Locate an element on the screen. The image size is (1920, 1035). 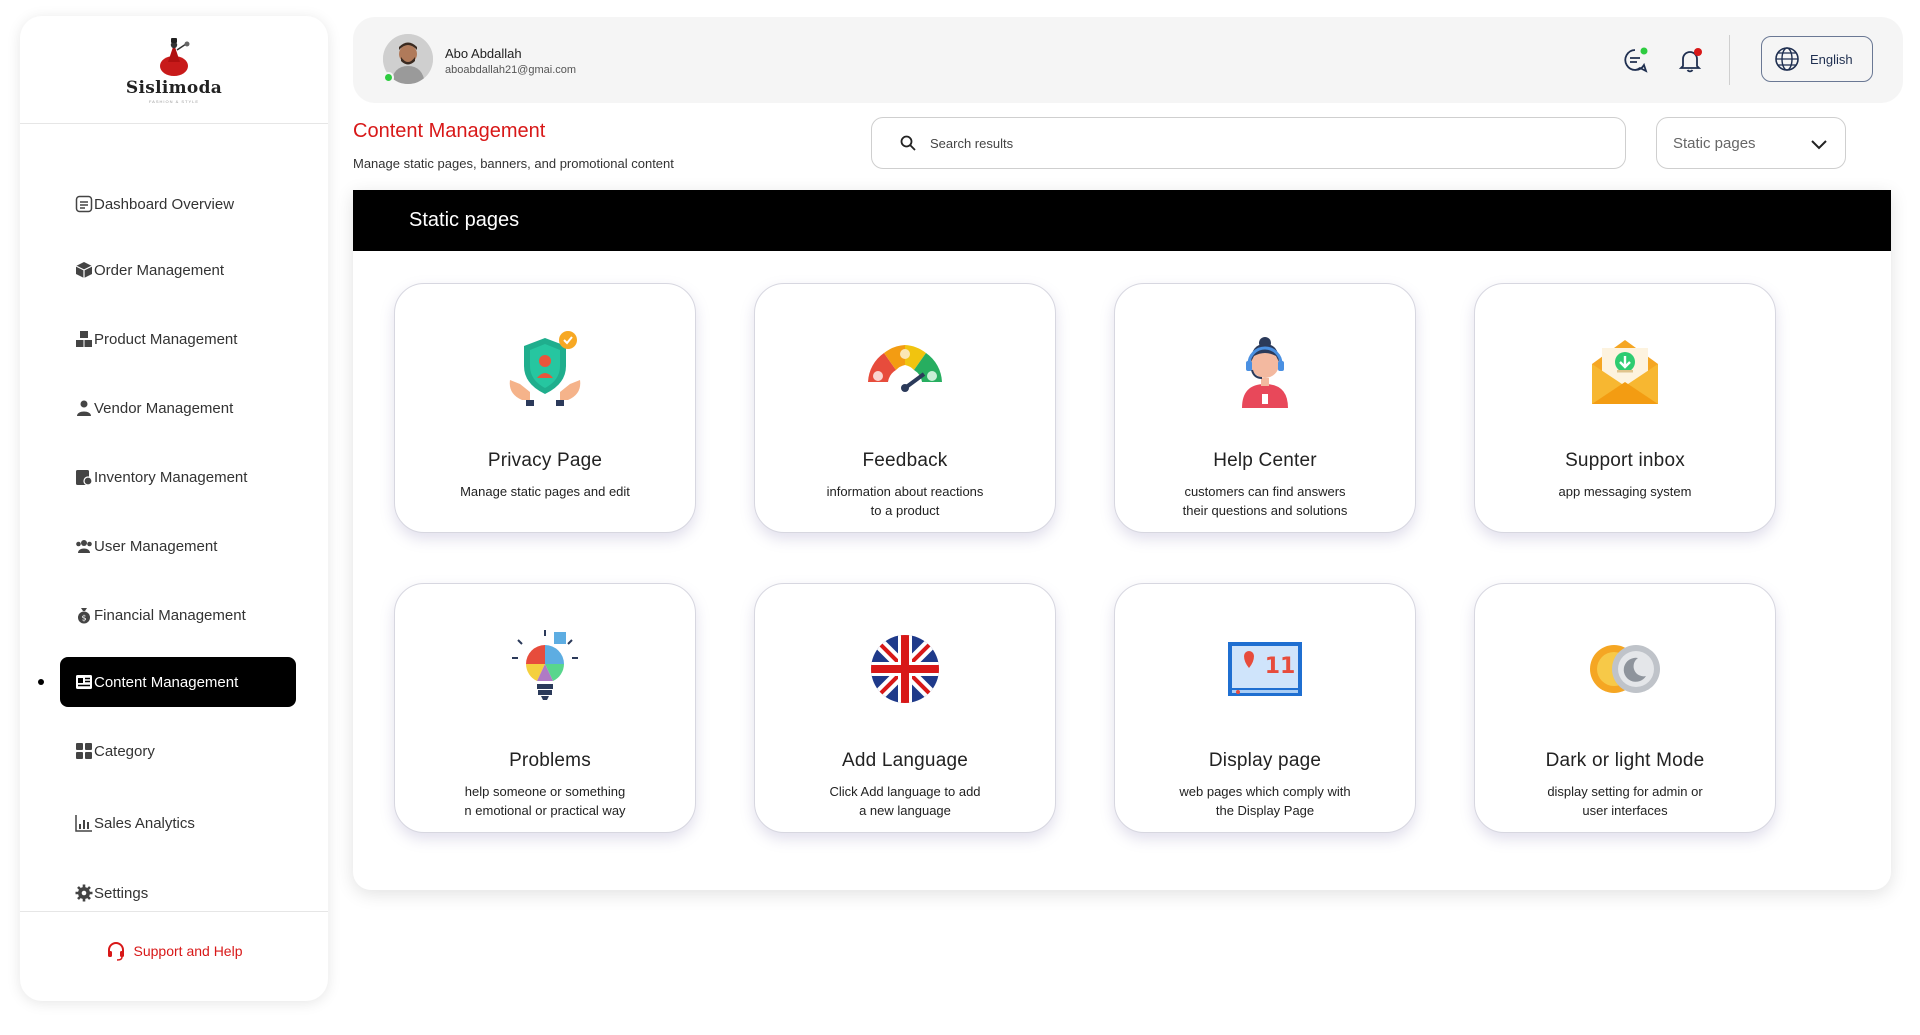
user-email: aboabdallah21@gmai.com is located at coordinates (511, 70).